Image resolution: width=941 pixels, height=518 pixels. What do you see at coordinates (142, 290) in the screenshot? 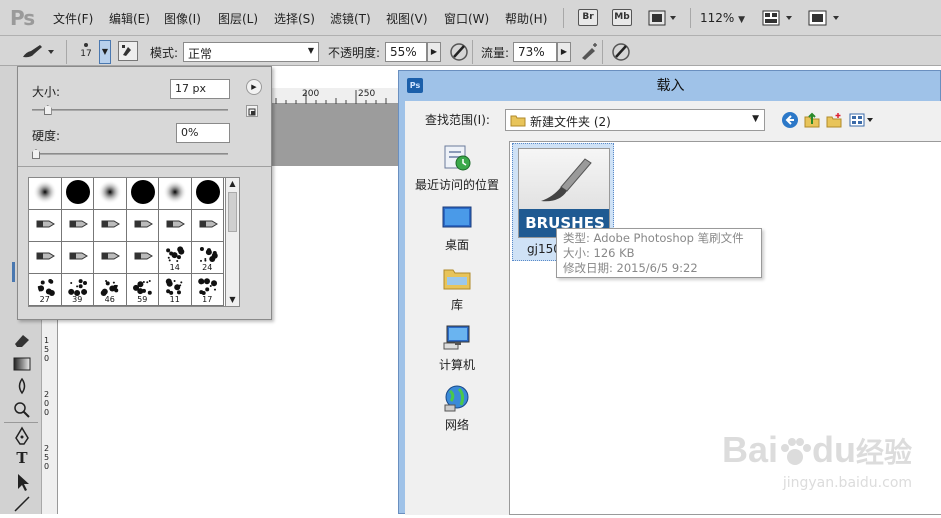
I see `brush-preset-22: 59` at bounding box center [142, 290].